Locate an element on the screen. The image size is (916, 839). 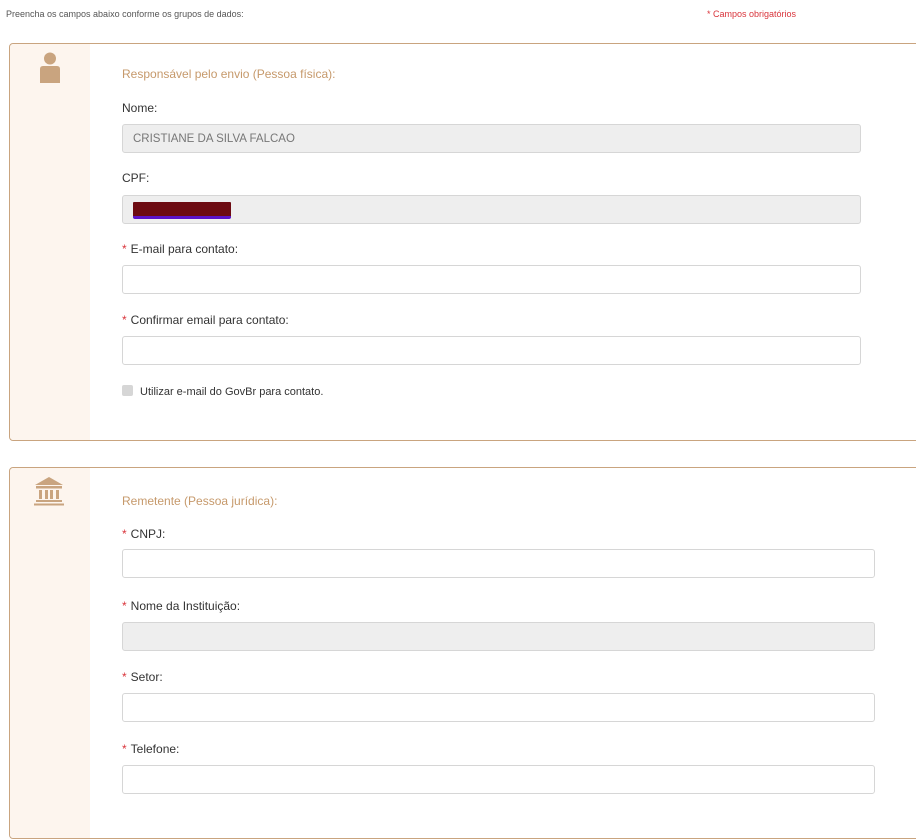
setor-field is located at coordinates (498, 707).